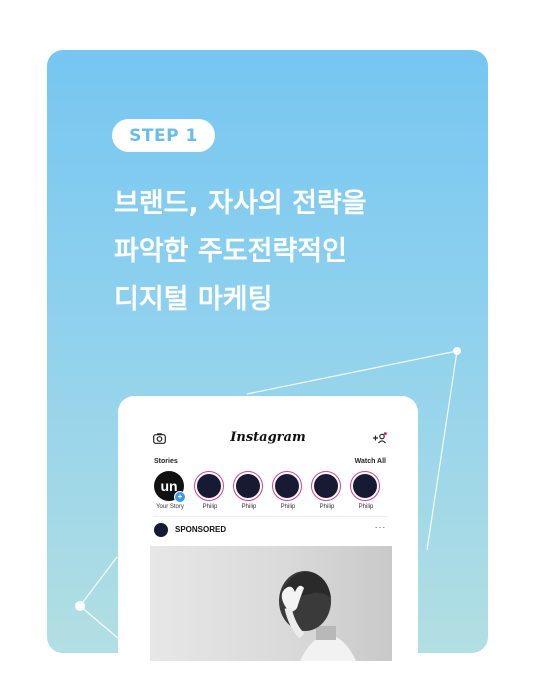  What do you see at coordinates (370, 461) in the screenshot?
I see `watch-all-link: Watch All` at bounding box center [370, 461].